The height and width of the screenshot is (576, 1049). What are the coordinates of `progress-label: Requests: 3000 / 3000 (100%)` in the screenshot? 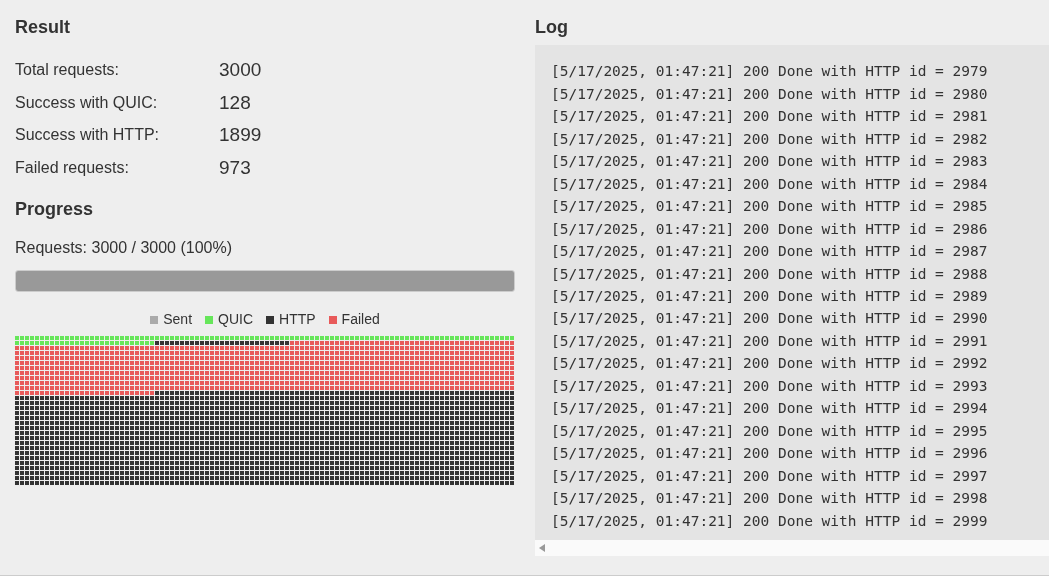 It's located at (124, 248).